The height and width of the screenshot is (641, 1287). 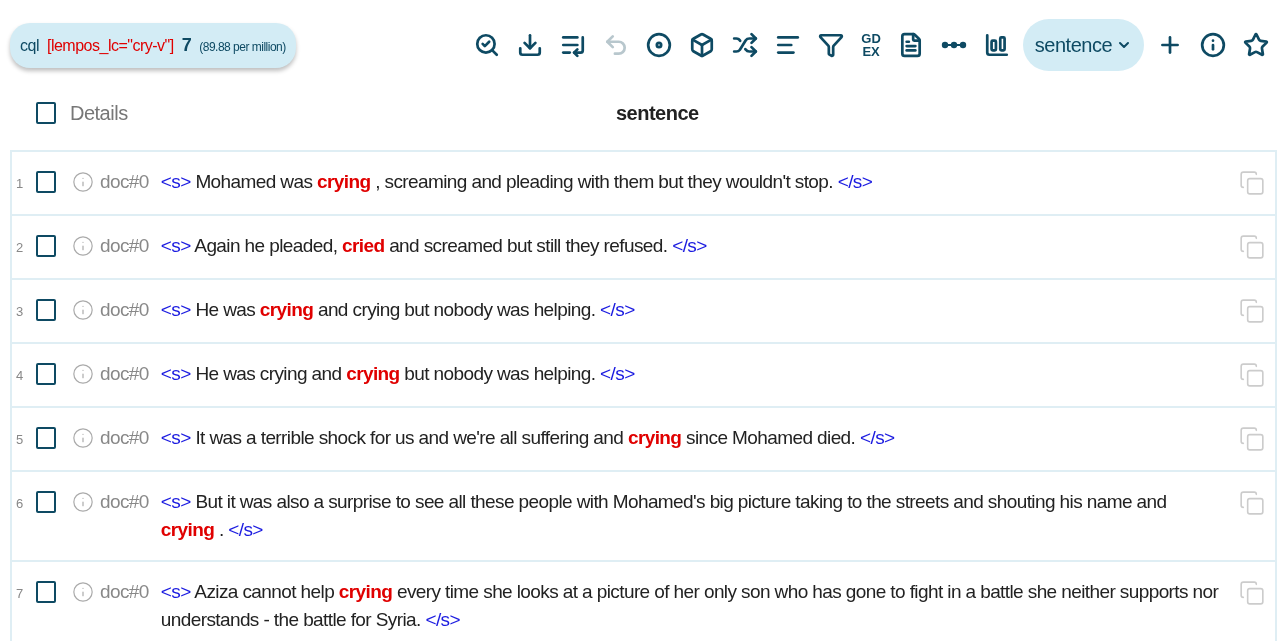 What do you see at coordinates (20, 184) in the screenshot?
I see `row-number: 1` at bounding box center [20, 184].